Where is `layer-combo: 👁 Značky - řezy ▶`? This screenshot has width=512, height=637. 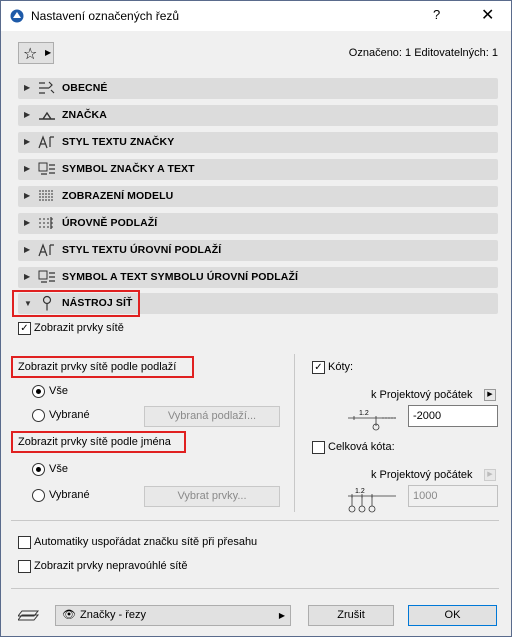 layer-combo: 👁 Značky - řezy ▶ is located at coordinates (173, 615).